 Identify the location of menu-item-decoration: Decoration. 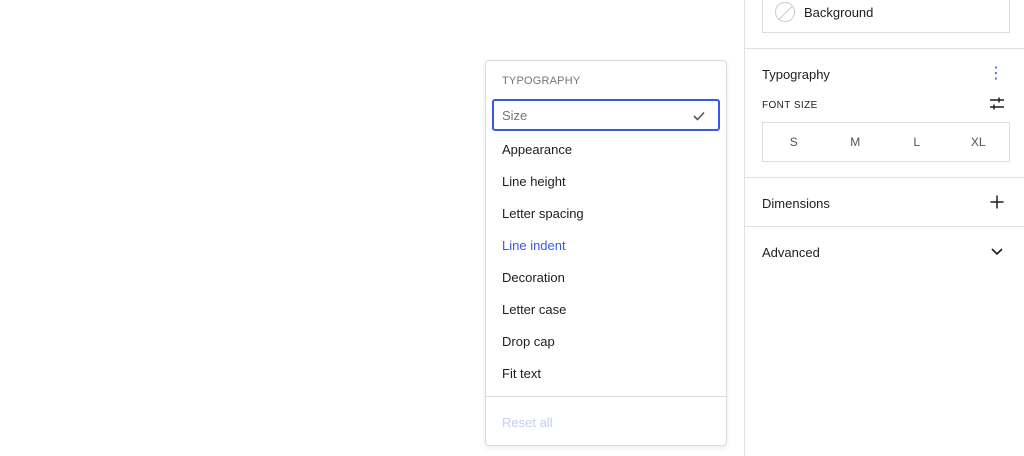
(606, 277).